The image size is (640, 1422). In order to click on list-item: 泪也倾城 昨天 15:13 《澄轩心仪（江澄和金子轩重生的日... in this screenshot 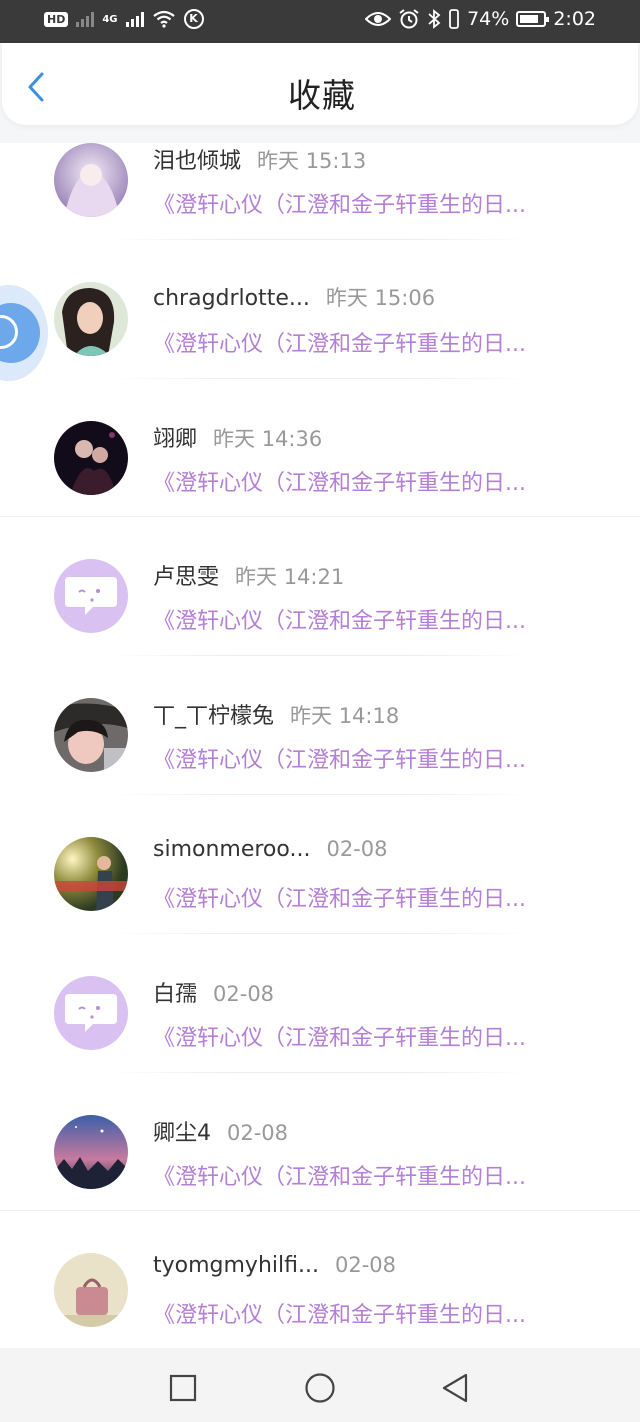, I will do `click(320, 212)`.